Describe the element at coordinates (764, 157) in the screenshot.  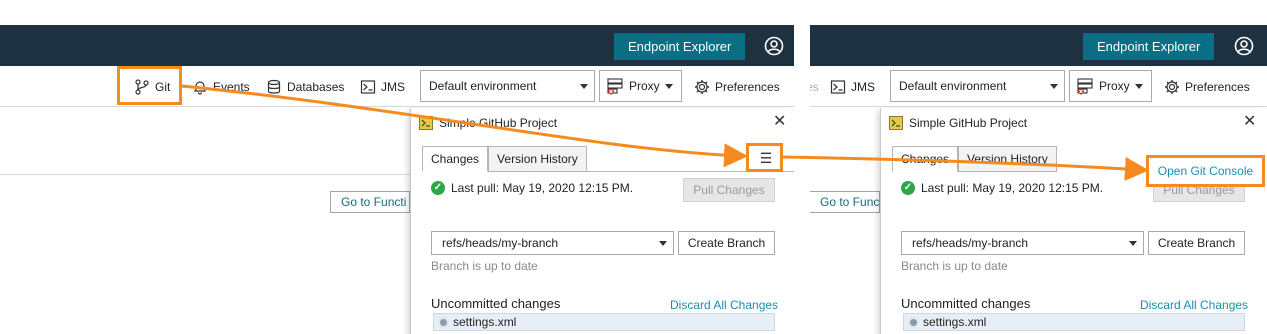
I see `menu-highlight-box` at that location.